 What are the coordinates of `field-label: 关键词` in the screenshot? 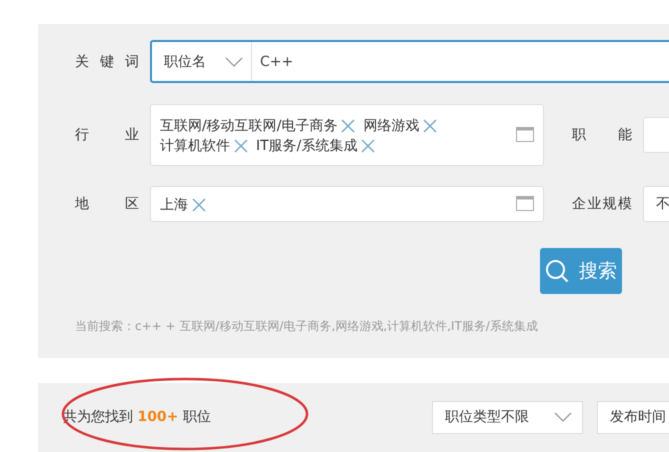 It's located at (107, 61).